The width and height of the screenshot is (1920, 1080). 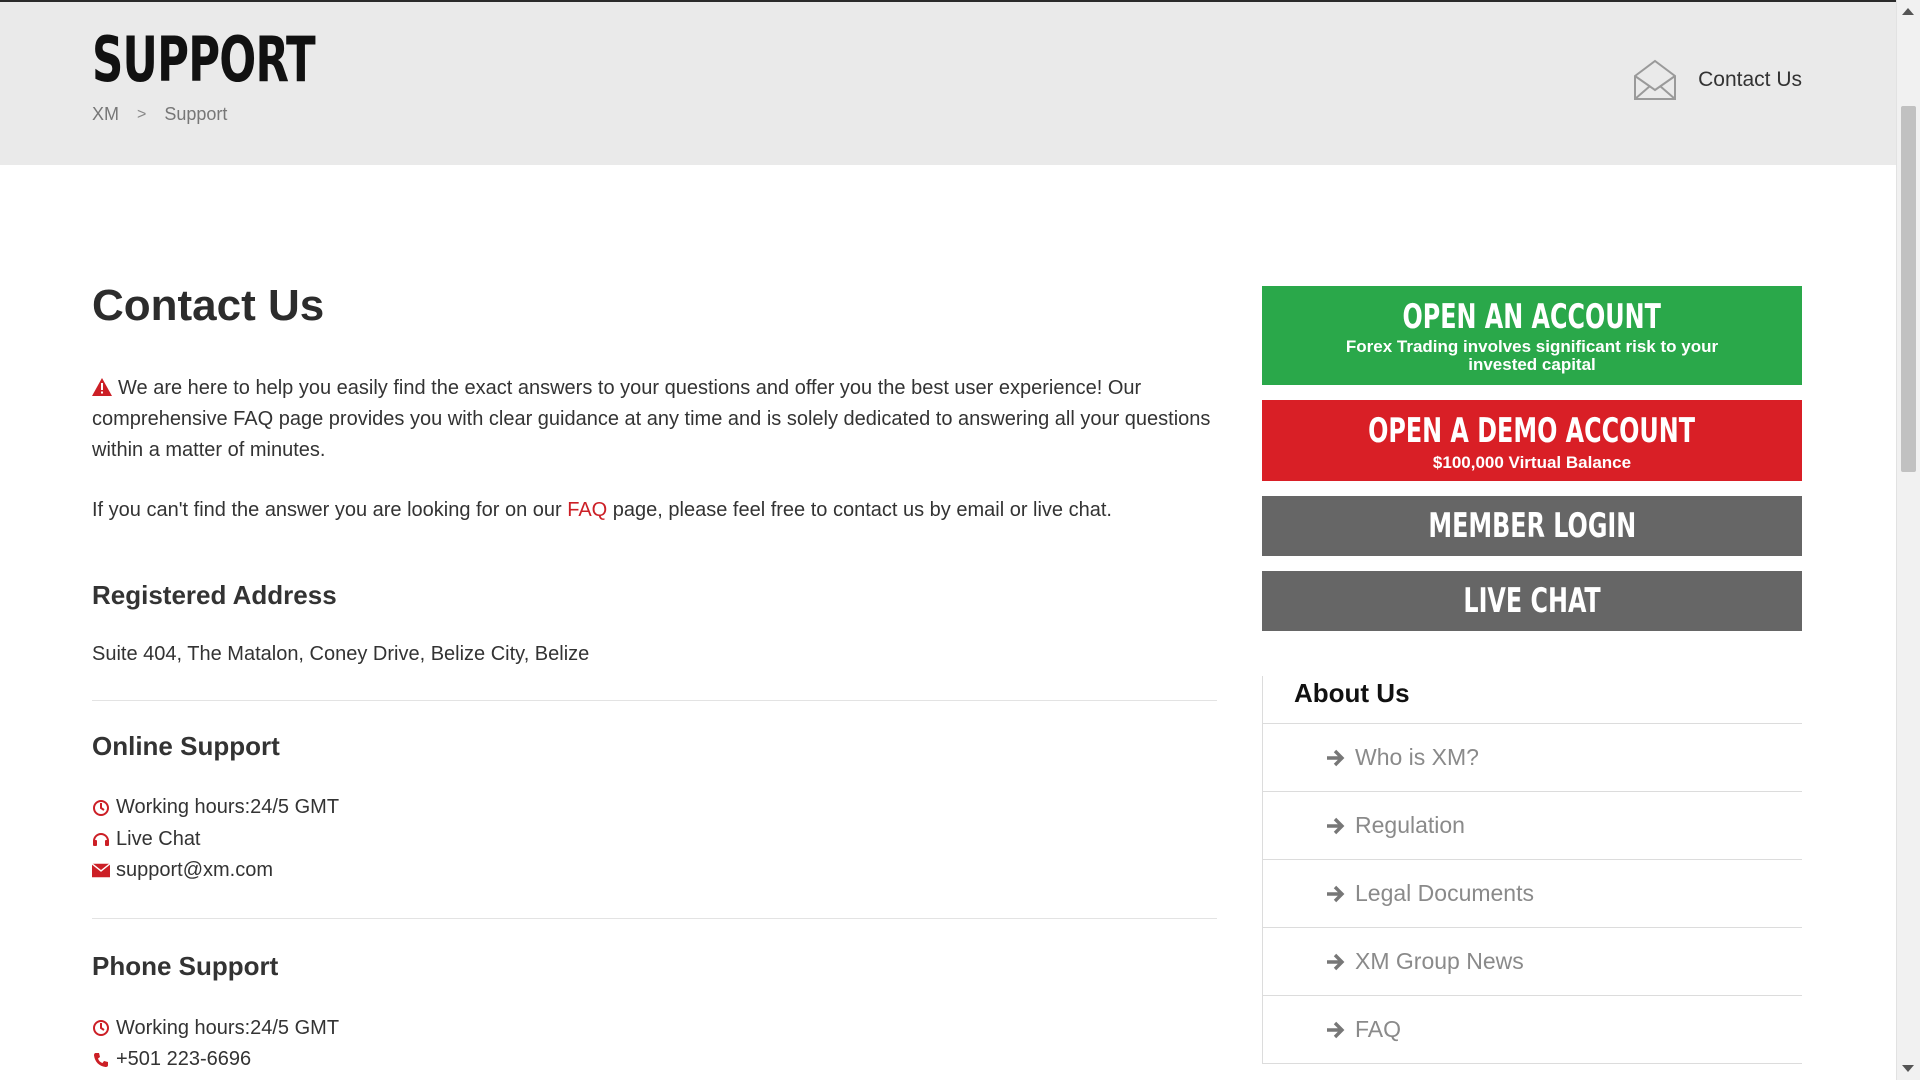 What do you see at coordinates (183, 1059) in the screenshot?
I see `phone-number-text: +501 223-6696` at bounding box center [183, 1059].